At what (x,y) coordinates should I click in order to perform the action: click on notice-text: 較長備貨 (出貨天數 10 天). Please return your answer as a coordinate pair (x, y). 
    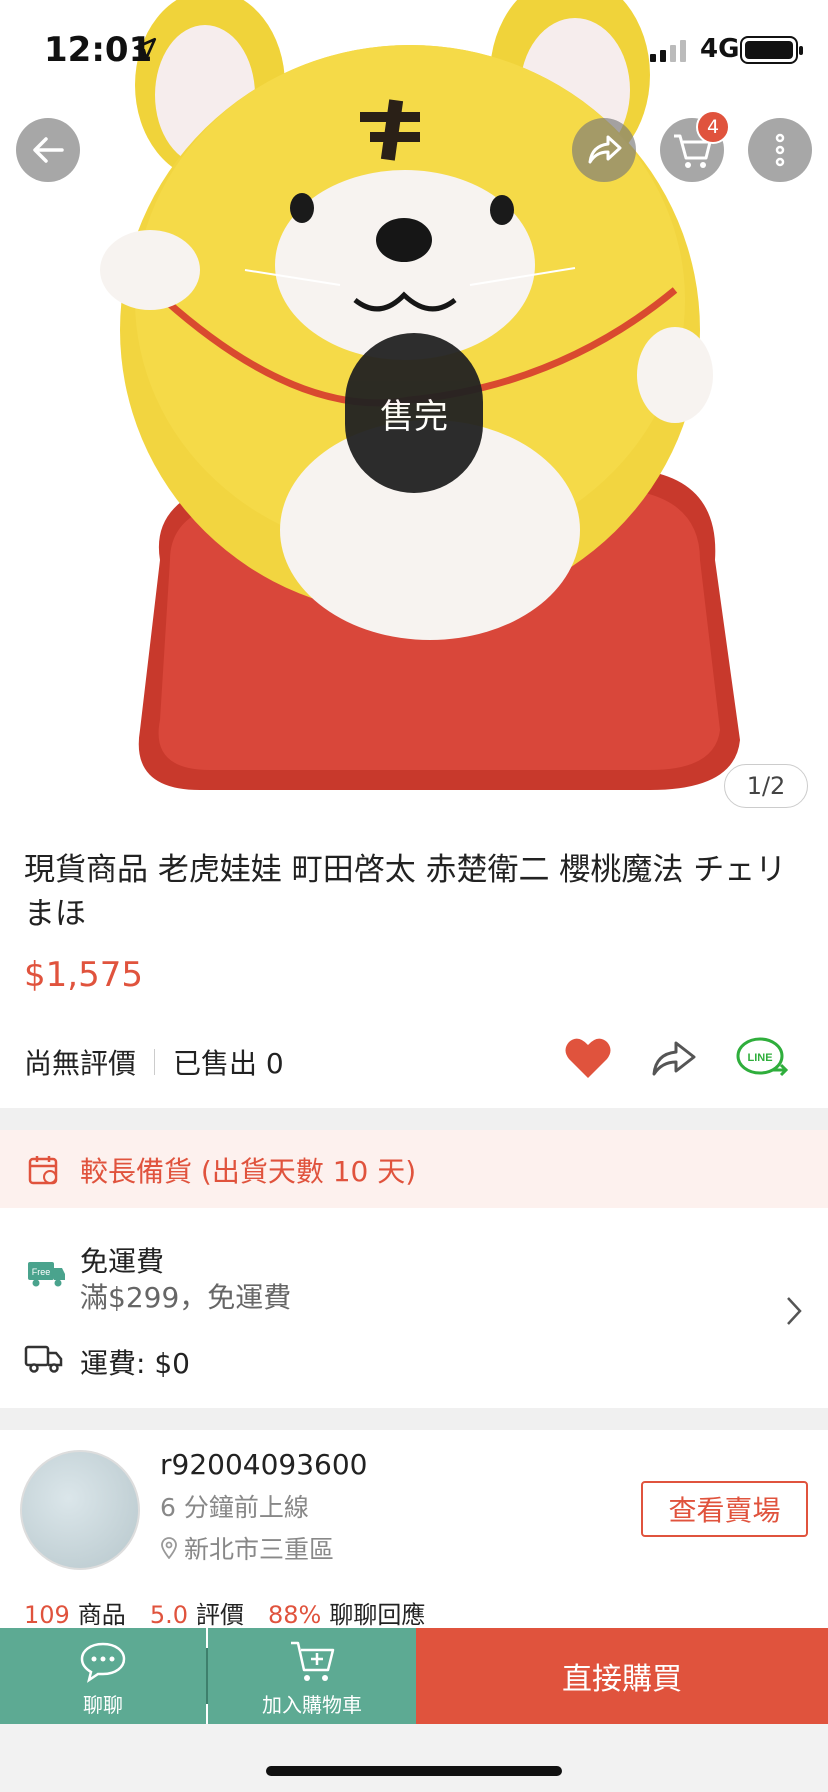
    Looking at the image, I should click on (248, 1171).